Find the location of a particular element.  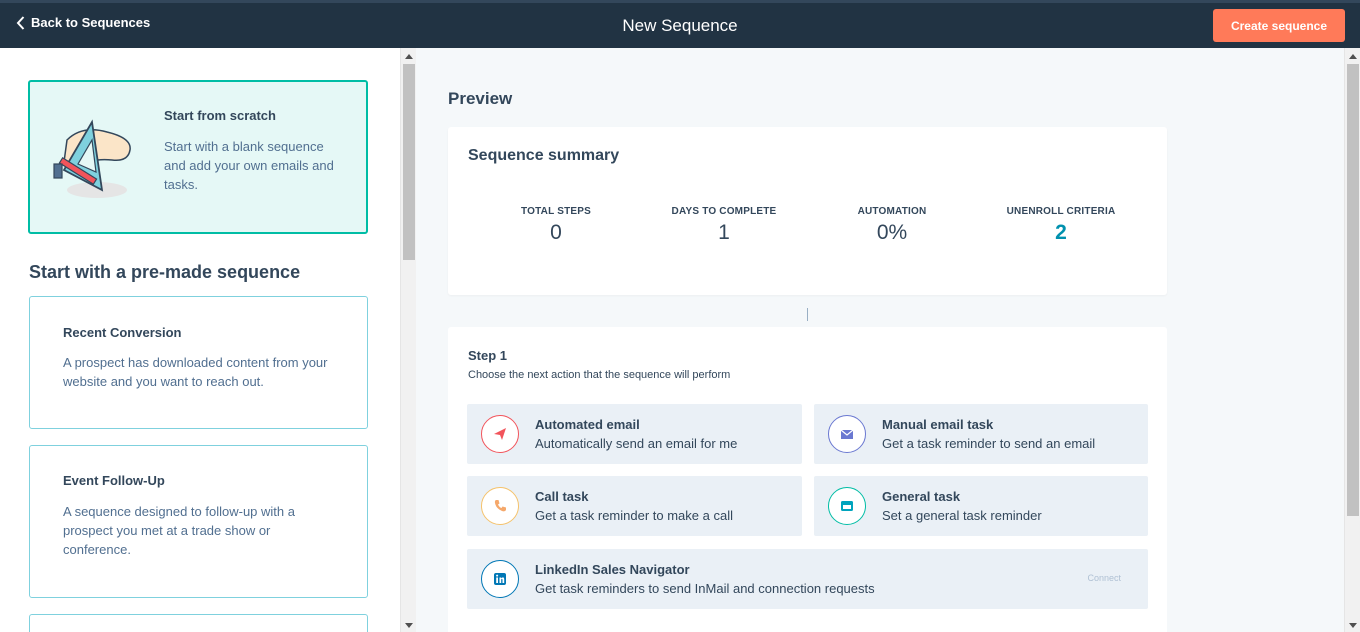

stat-unenroll-criteria: UNENROLL CRITERIA 2 is located at coordinates (1061, 225).